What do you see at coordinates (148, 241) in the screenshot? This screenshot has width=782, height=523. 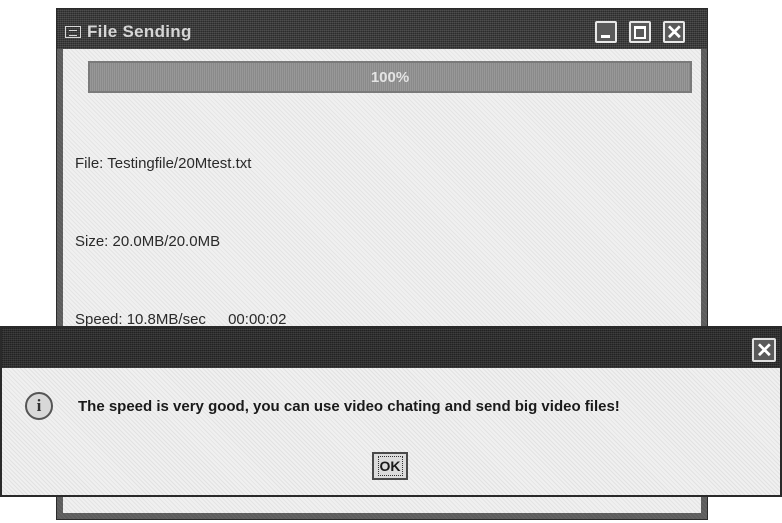 I see `file-size-label: Size: 20.0MB/20.0MB` at bounding box center [148, 241].